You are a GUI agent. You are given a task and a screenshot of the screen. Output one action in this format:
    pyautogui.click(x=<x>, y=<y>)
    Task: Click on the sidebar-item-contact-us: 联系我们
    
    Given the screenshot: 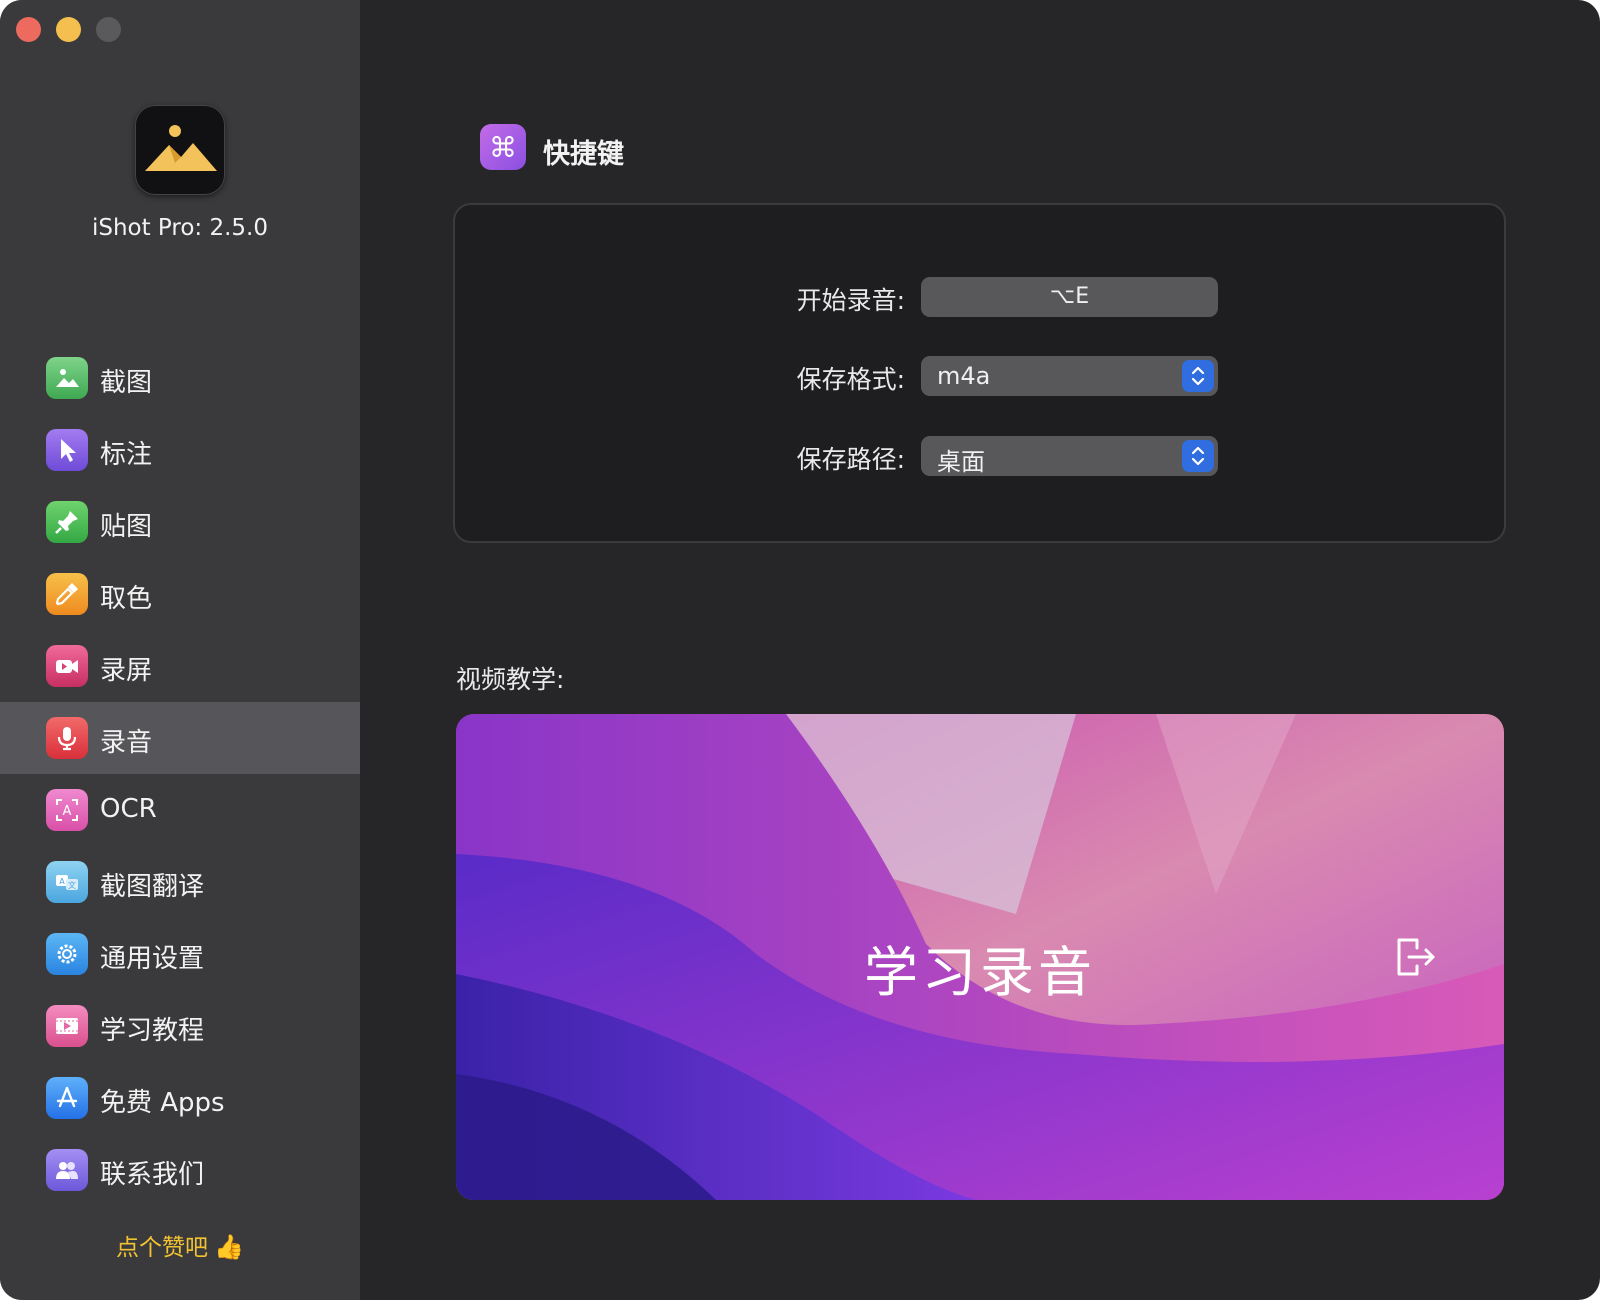 What is the action you would take?
    pyautogui.click(x=180, y=1170)
    